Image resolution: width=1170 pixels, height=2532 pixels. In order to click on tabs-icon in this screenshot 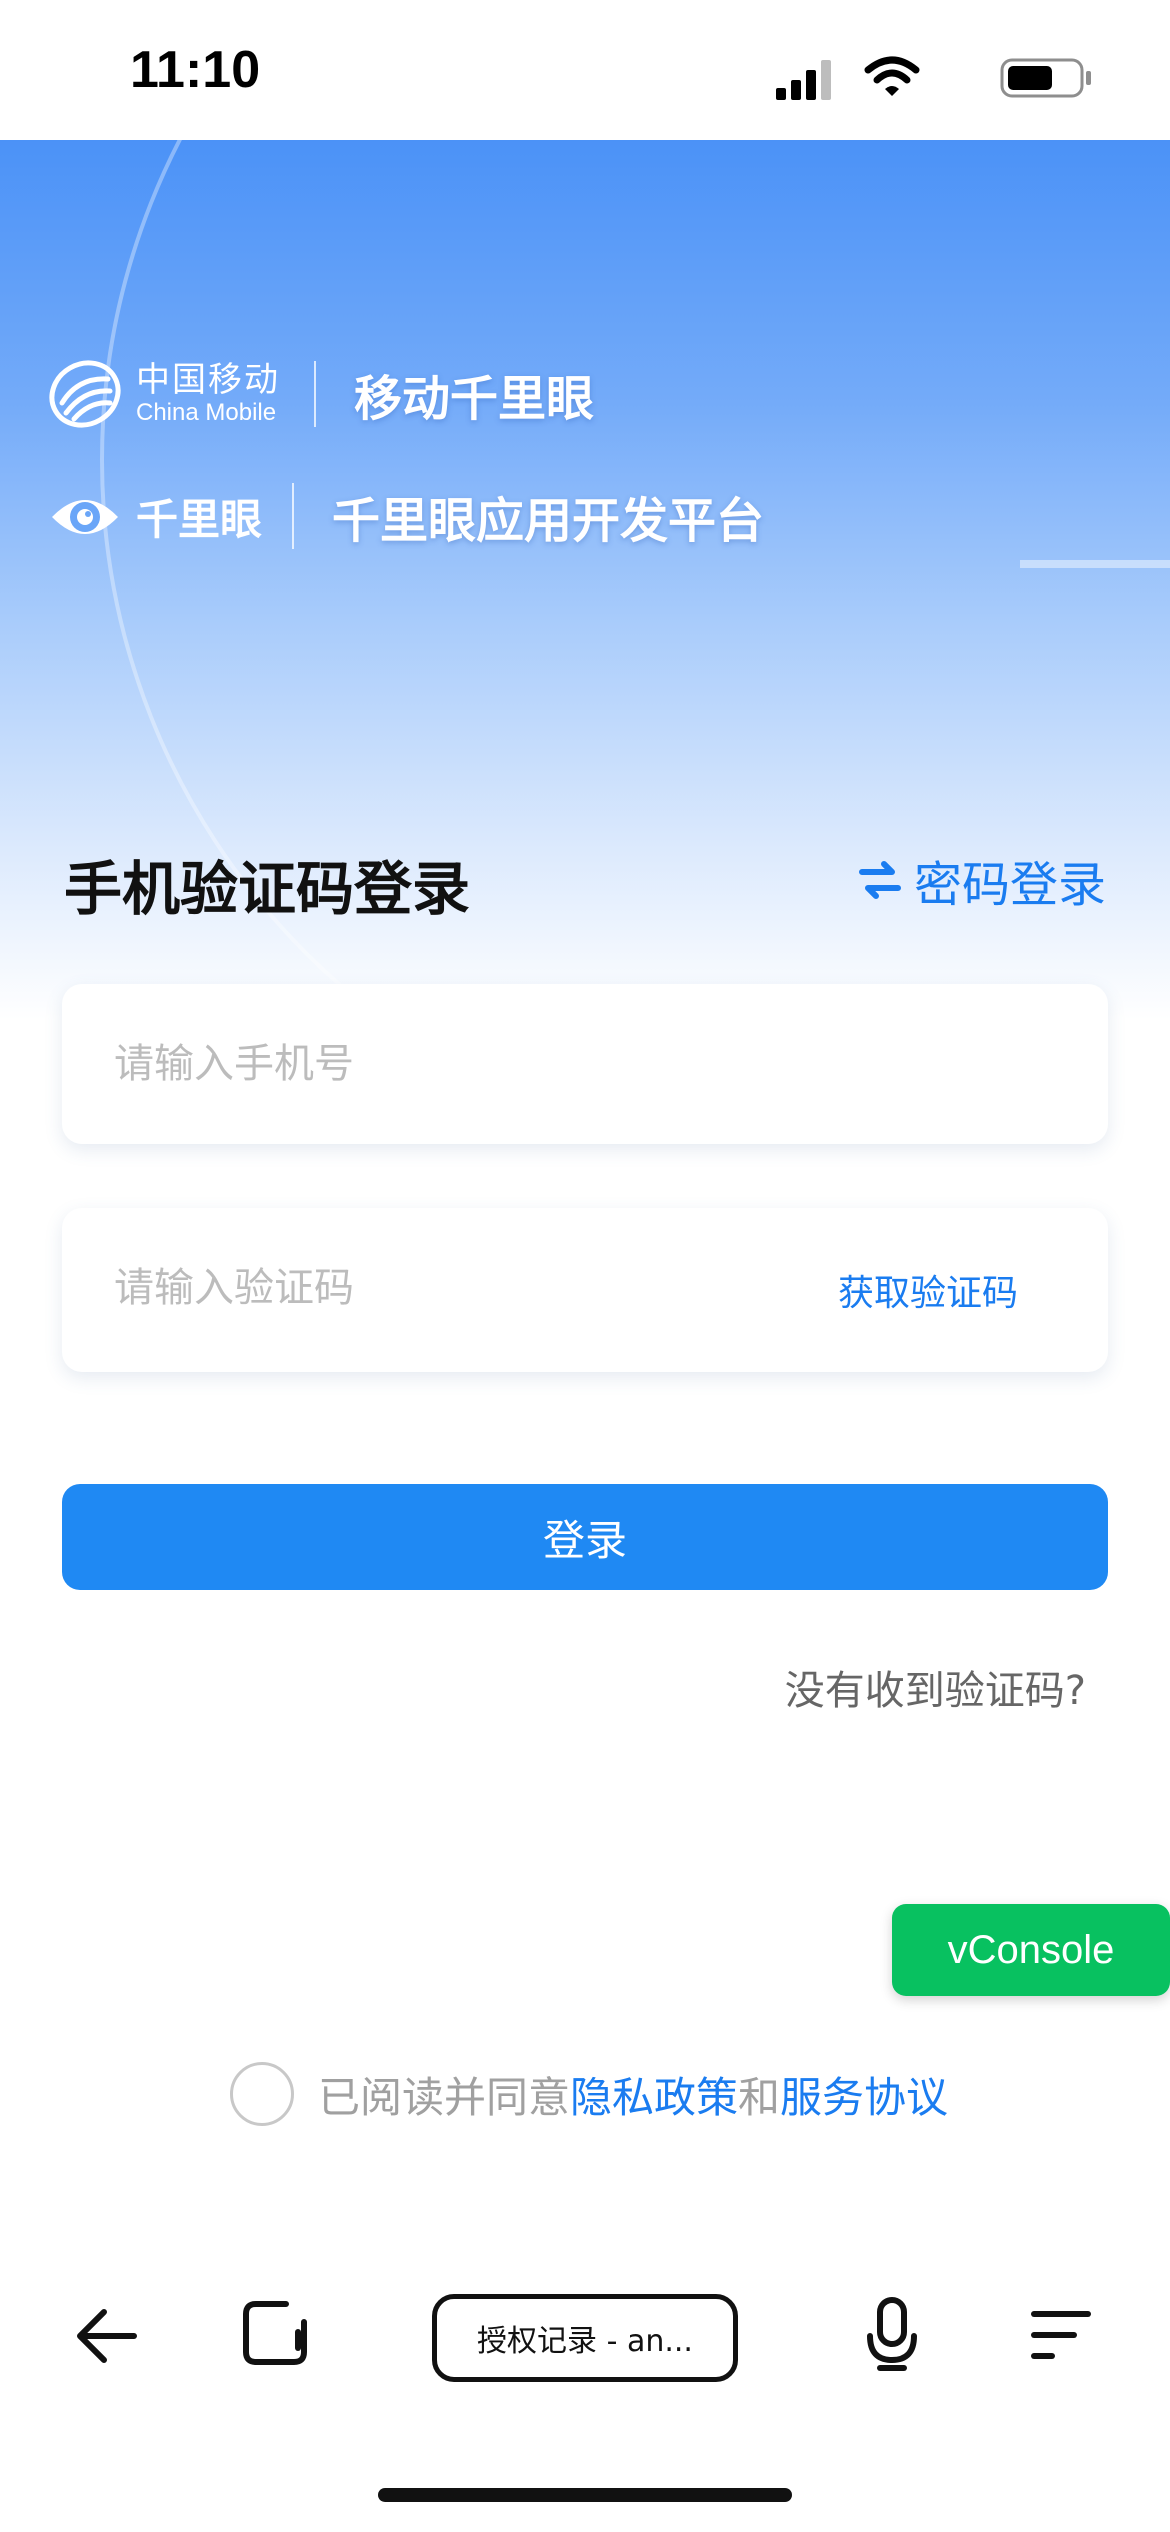, I will do `click(275, 2333)`.